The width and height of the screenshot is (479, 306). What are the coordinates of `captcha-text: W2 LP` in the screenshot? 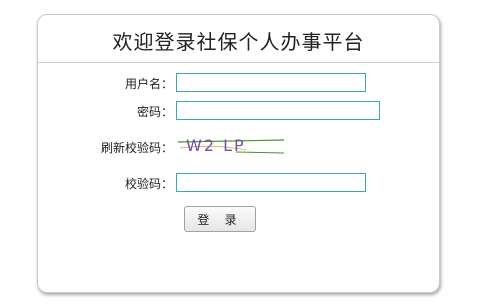 It's located at (216, 145).